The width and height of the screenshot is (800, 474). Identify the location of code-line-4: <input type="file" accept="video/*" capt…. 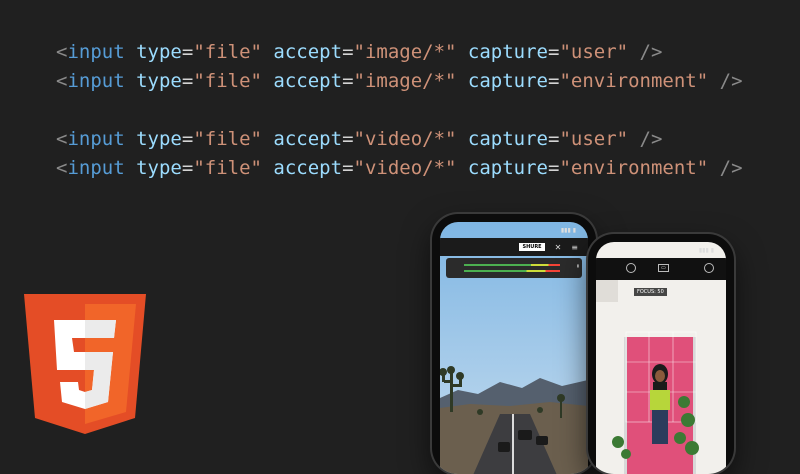
(399, 168).